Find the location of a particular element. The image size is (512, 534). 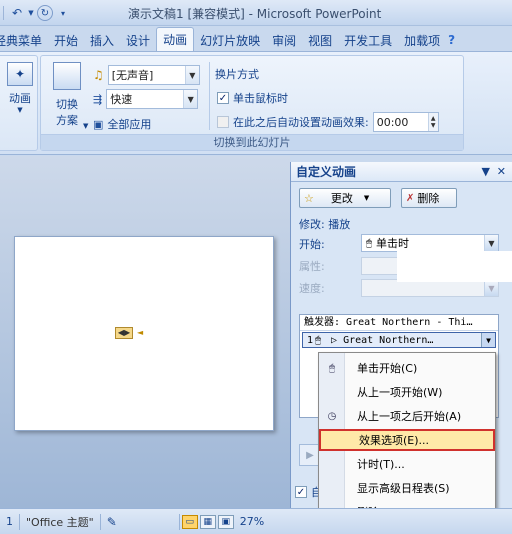

speed-icon: ⇶ is located at coordinates (98, 99).